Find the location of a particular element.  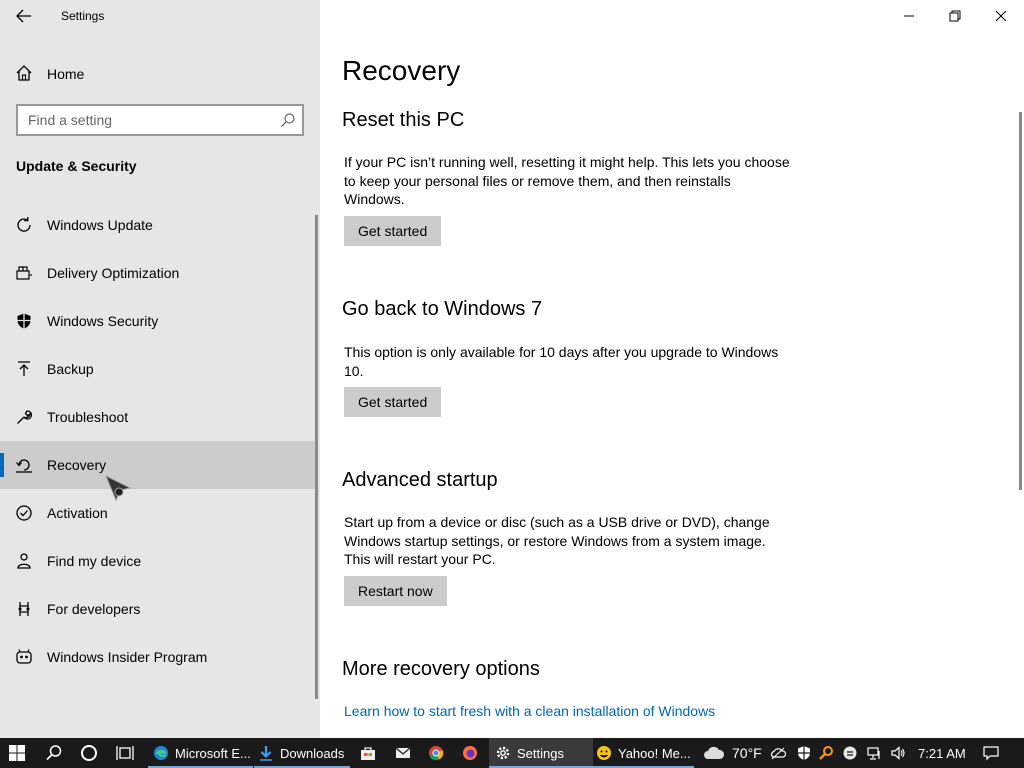

volume-icon is located at coordinates (898, 753).